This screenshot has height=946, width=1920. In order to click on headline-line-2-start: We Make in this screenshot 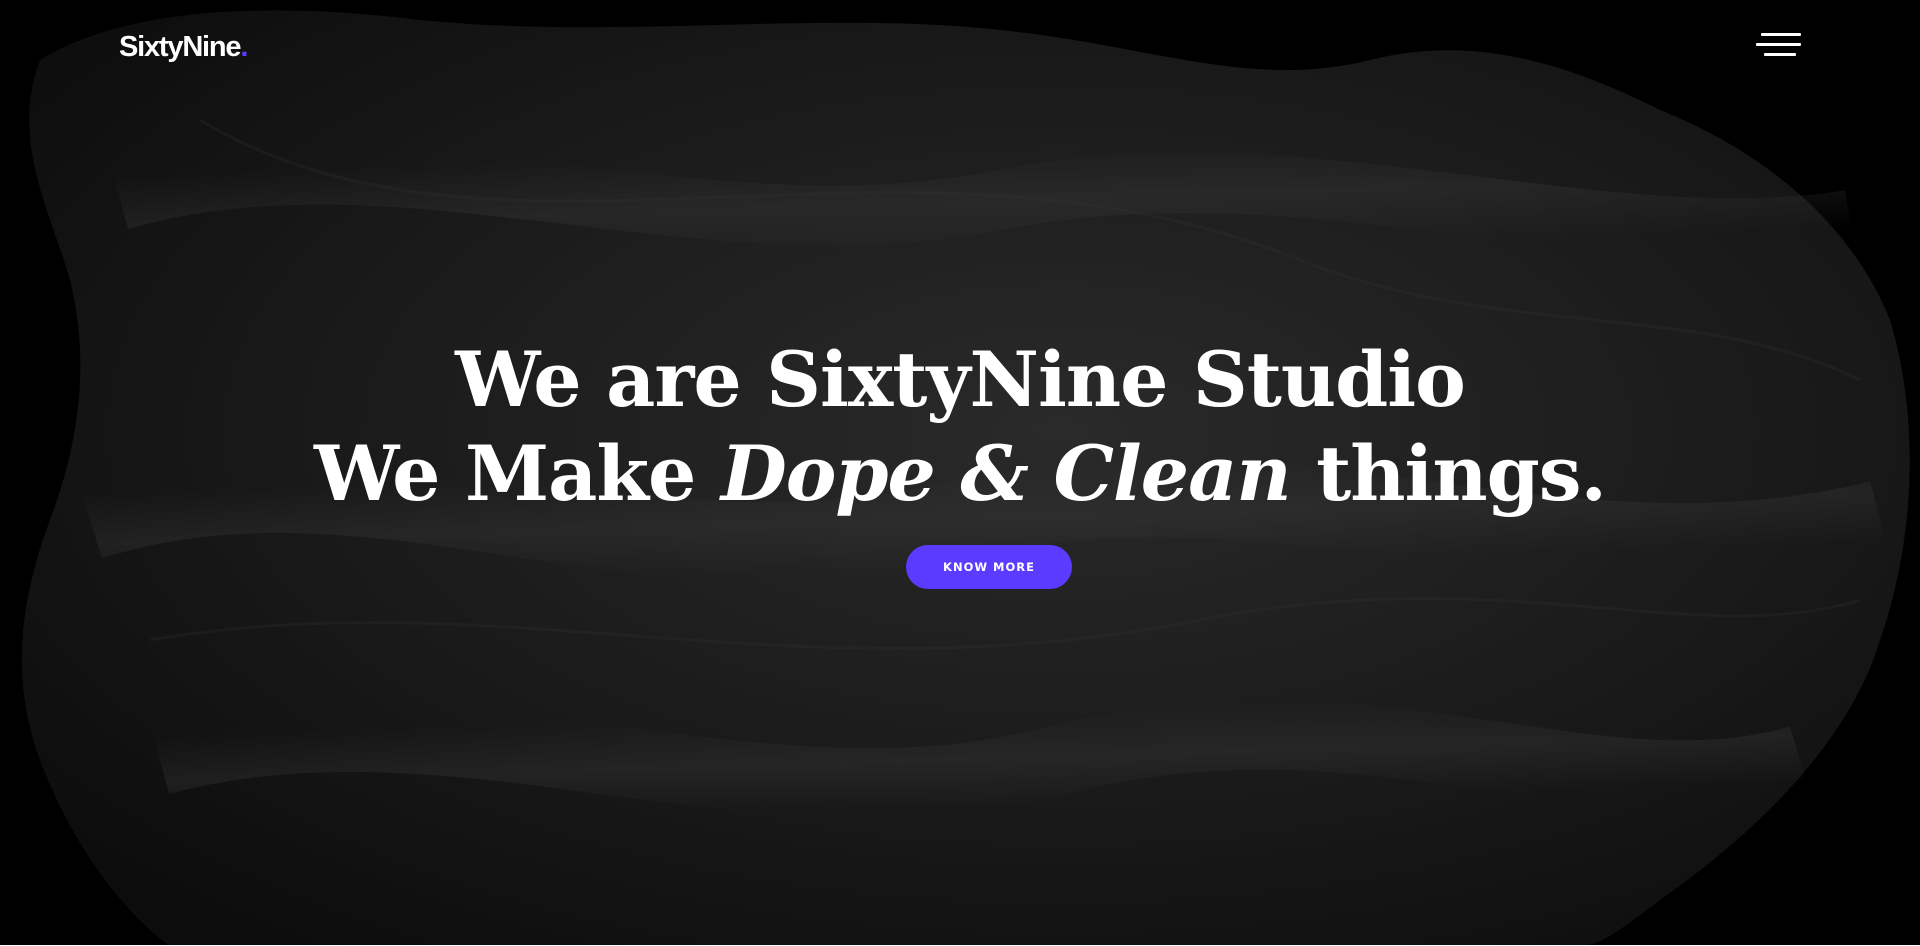, I will do `click(517, 473)`.